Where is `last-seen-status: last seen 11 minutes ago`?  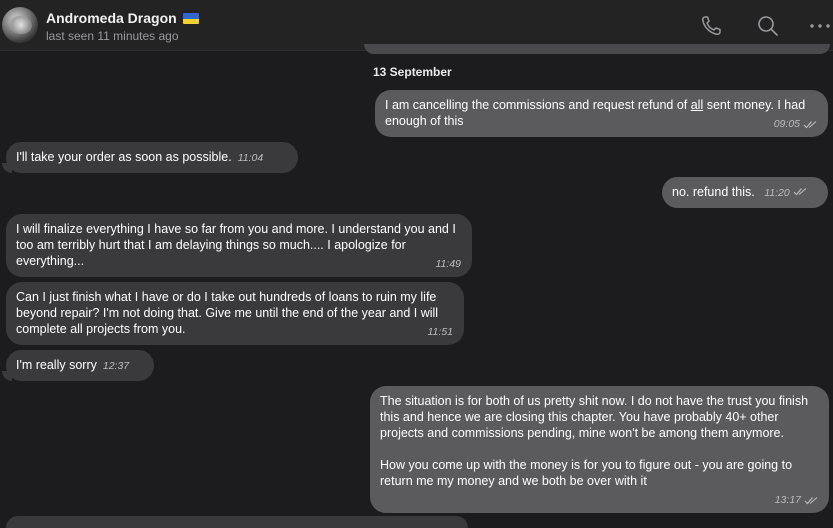
last-seen-status: last seen 11 minutes ago is located at coordinates (112, 36).